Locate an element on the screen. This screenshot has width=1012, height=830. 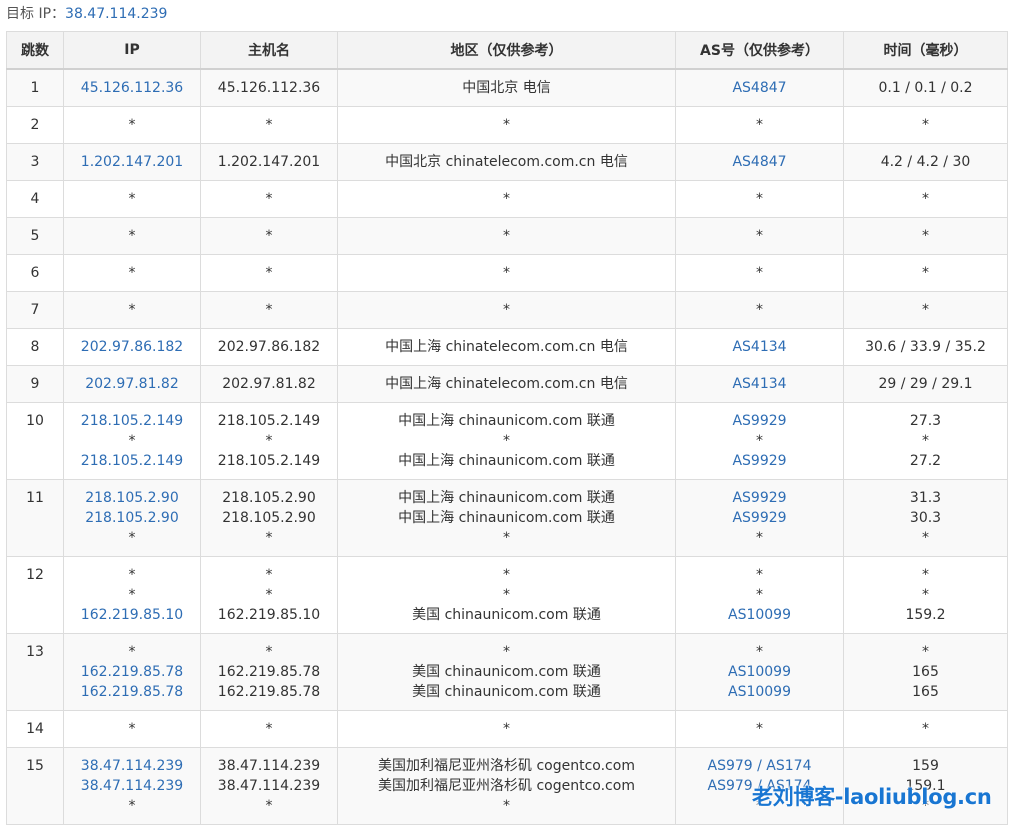
hop-number: 13 is located at coordinates (35, 652).